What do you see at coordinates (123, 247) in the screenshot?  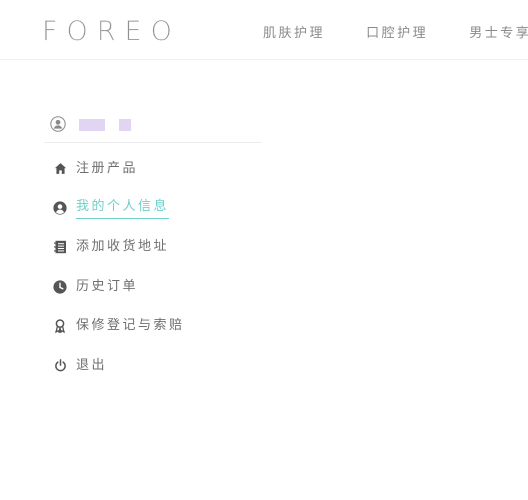 I see `menu-label: 添加收货地址` at bounding box center [123, 247].